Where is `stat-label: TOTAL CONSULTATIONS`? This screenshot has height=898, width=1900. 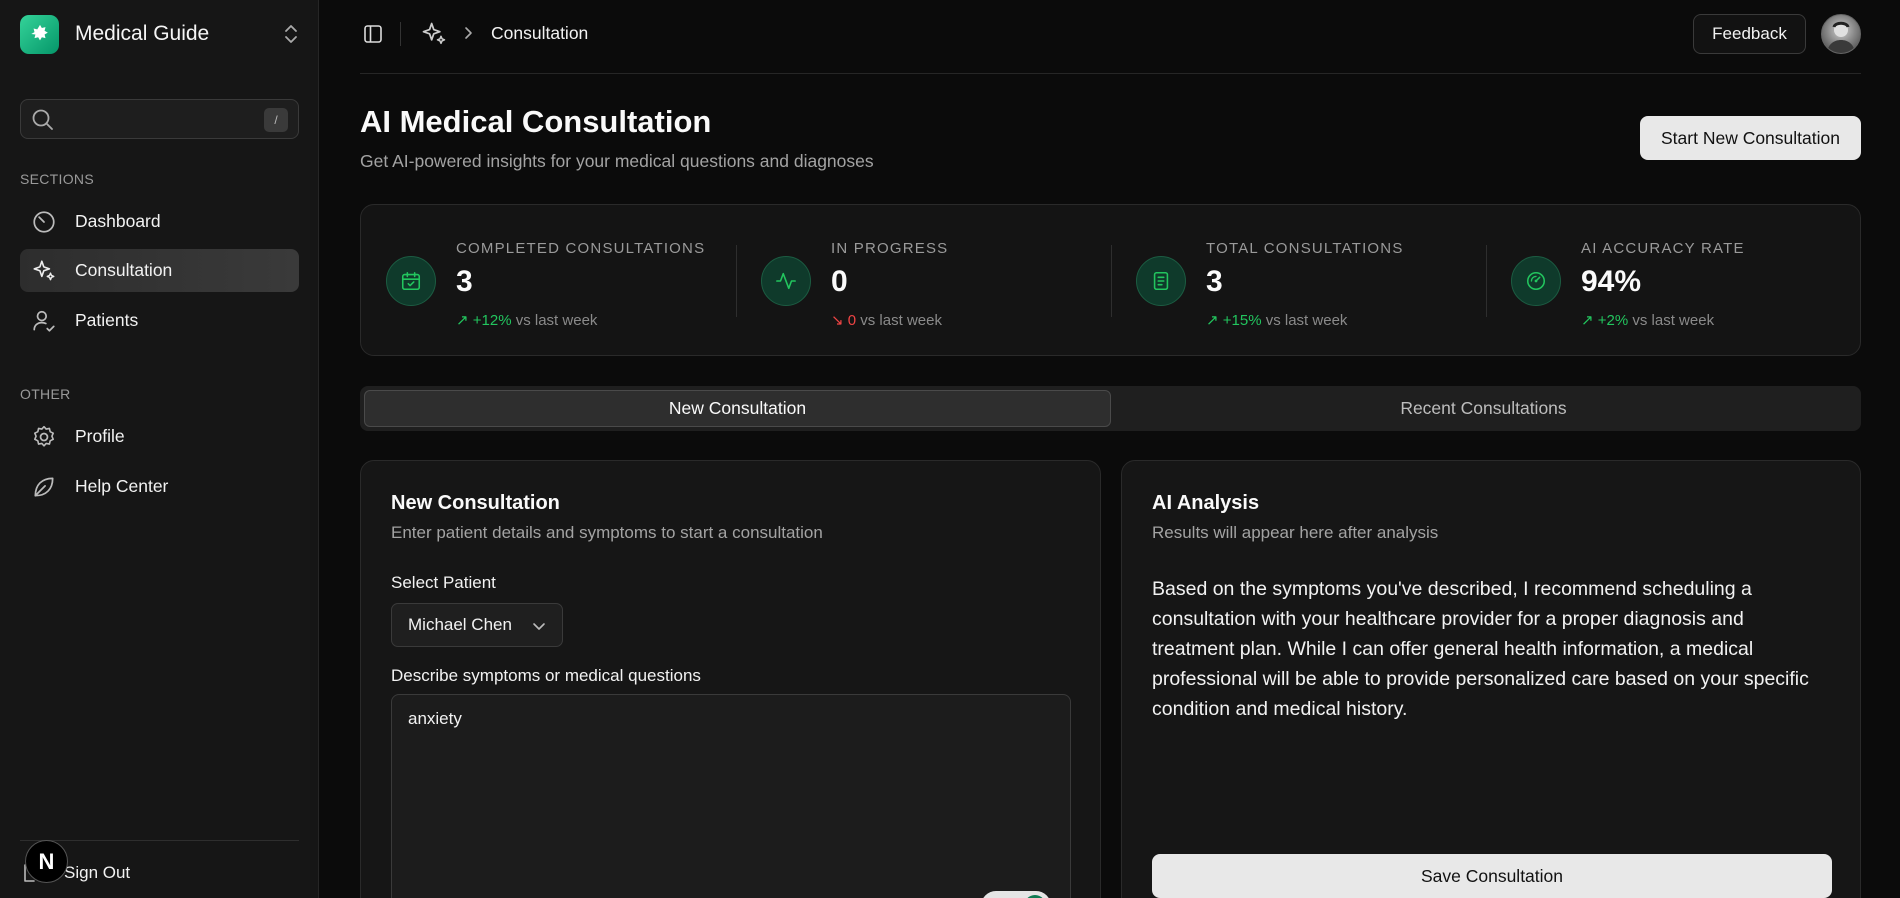
stat-label: TOTAL CONSULTATIONS is located at coordinates (1305, 248).